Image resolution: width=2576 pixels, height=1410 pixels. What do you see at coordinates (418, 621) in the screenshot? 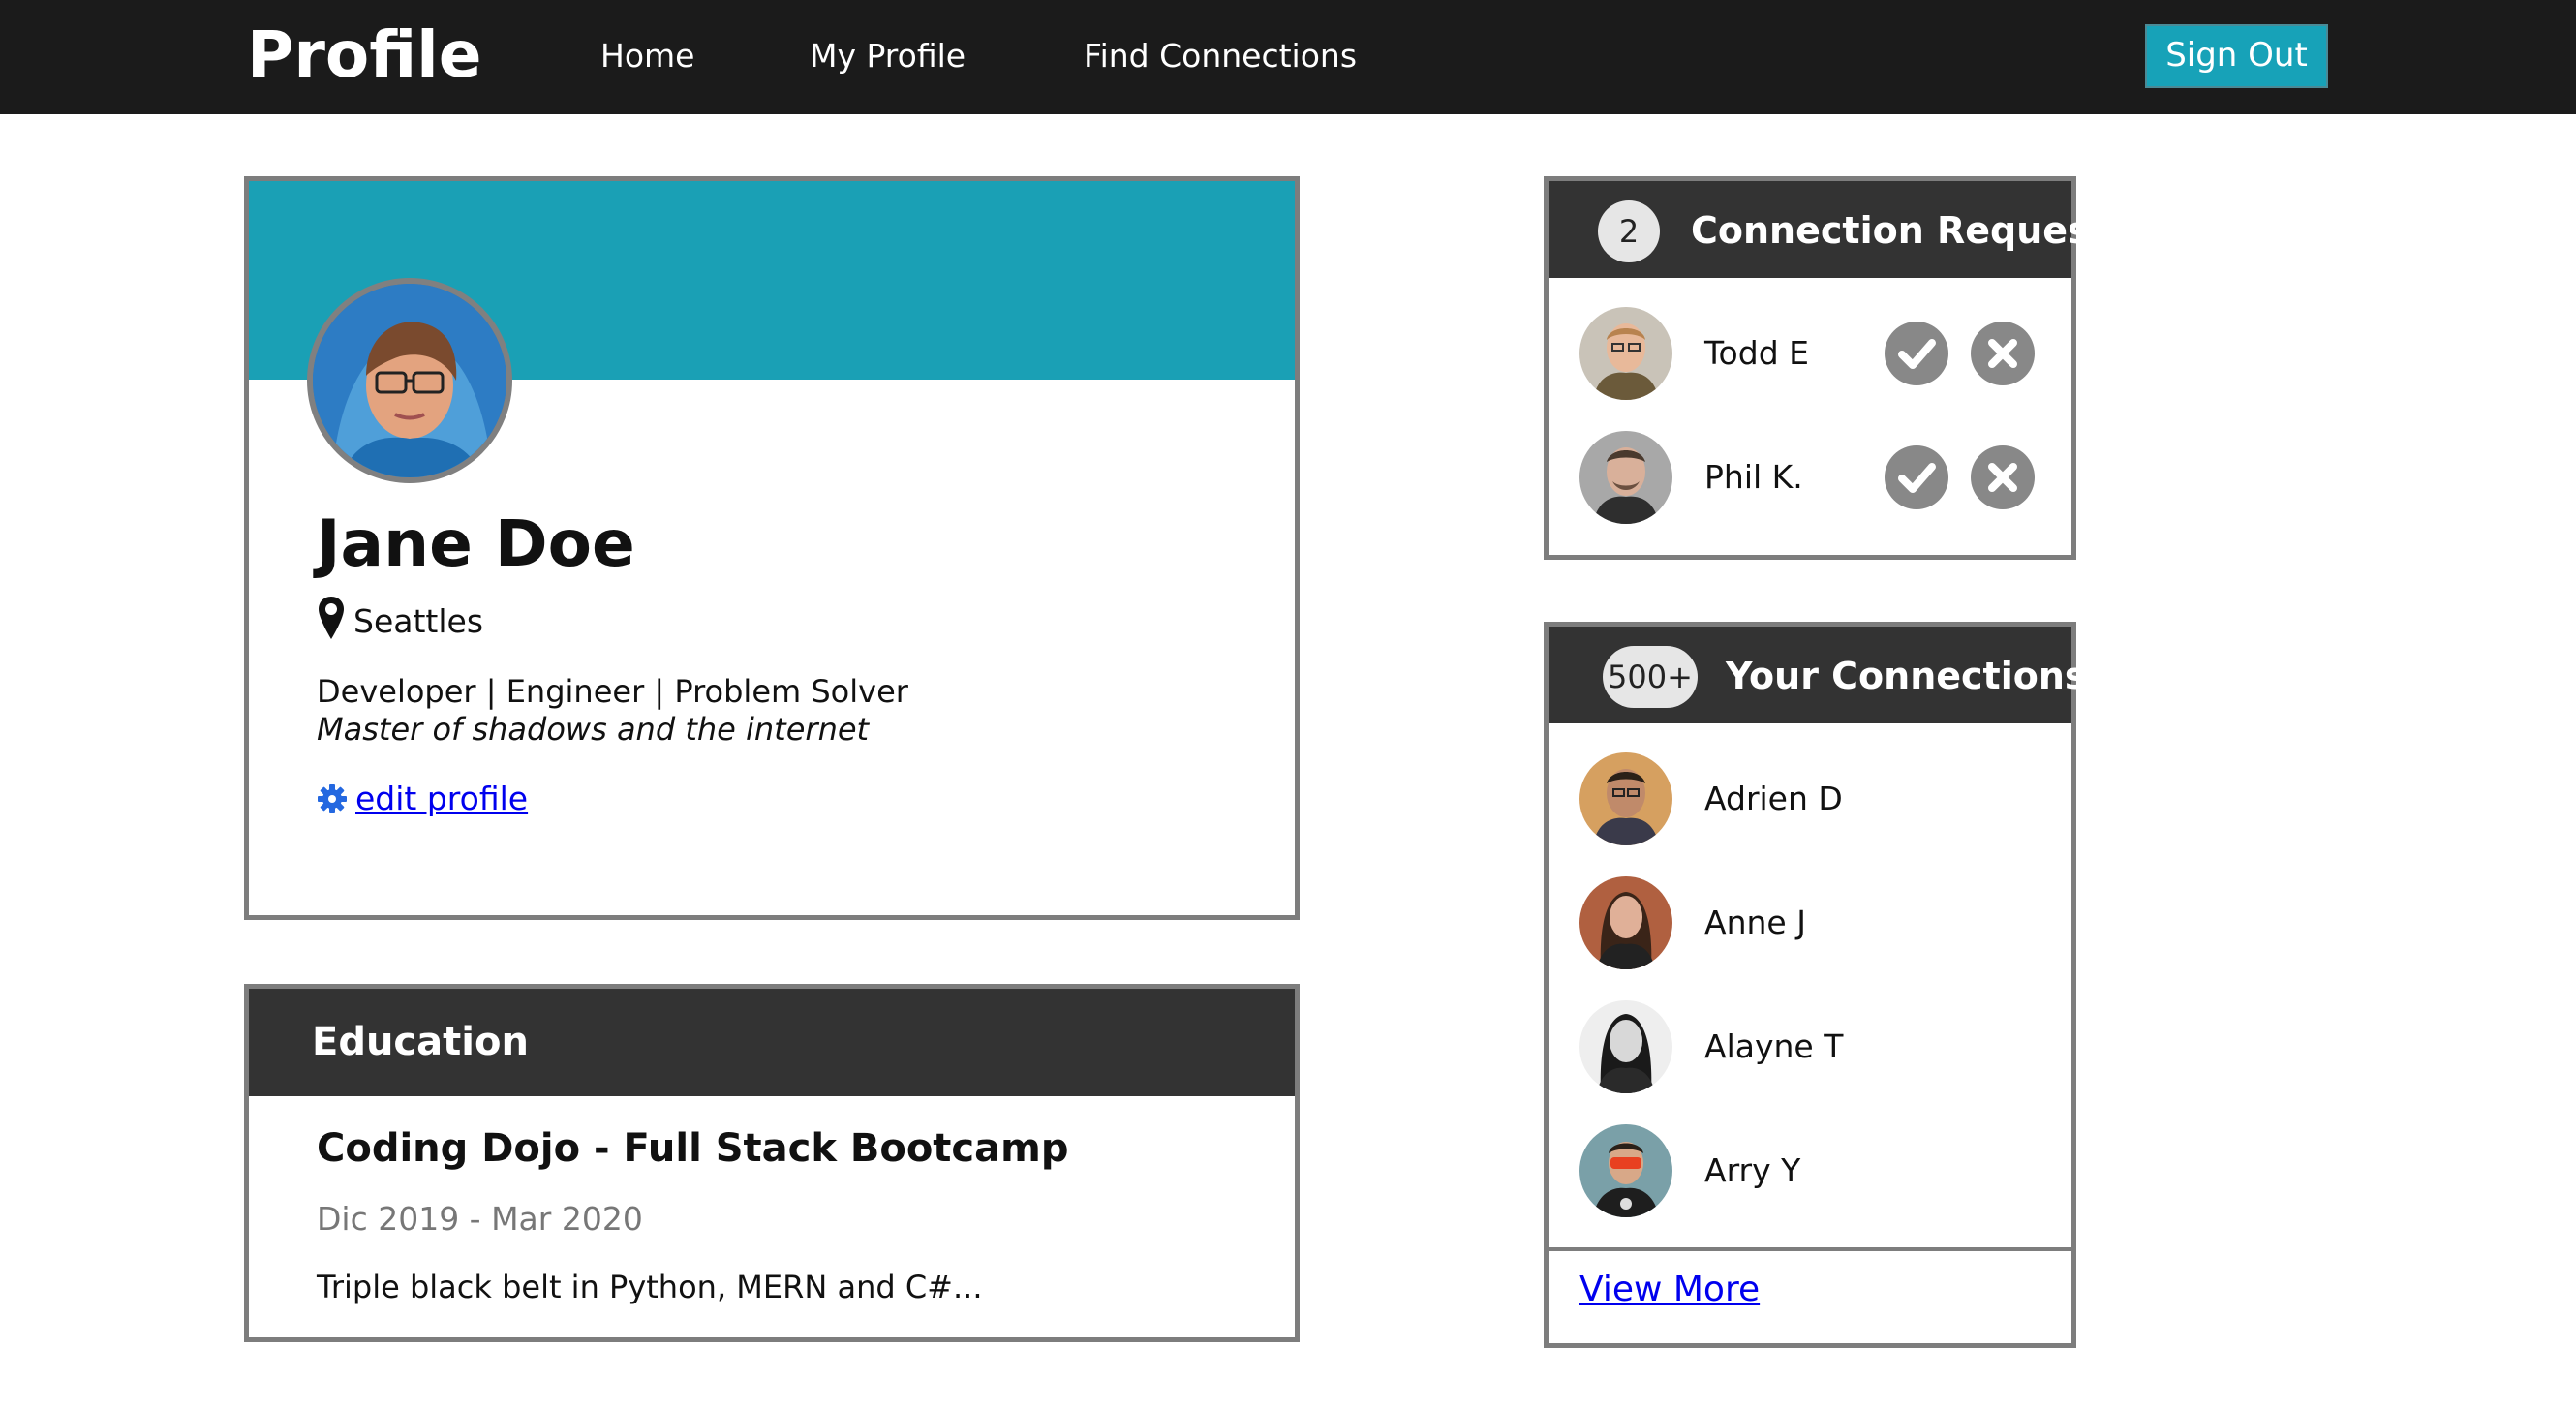
I see `location-text: Seattles` at bounding box center [418, 621].